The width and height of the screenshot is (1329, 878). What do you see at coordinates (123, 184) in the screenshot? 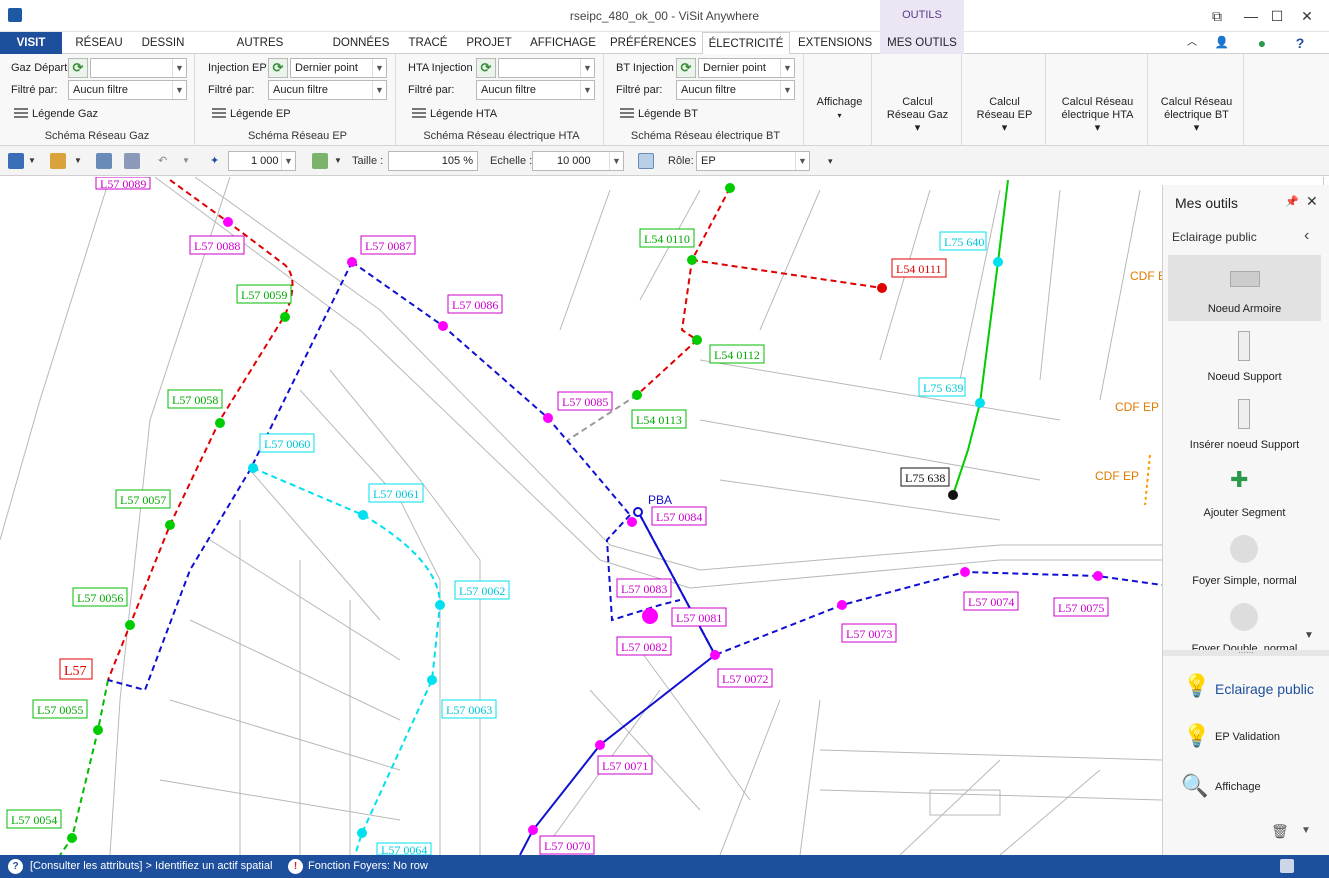
I see `label-l57-0089: L57 0089` at bounding box center [123, 184].